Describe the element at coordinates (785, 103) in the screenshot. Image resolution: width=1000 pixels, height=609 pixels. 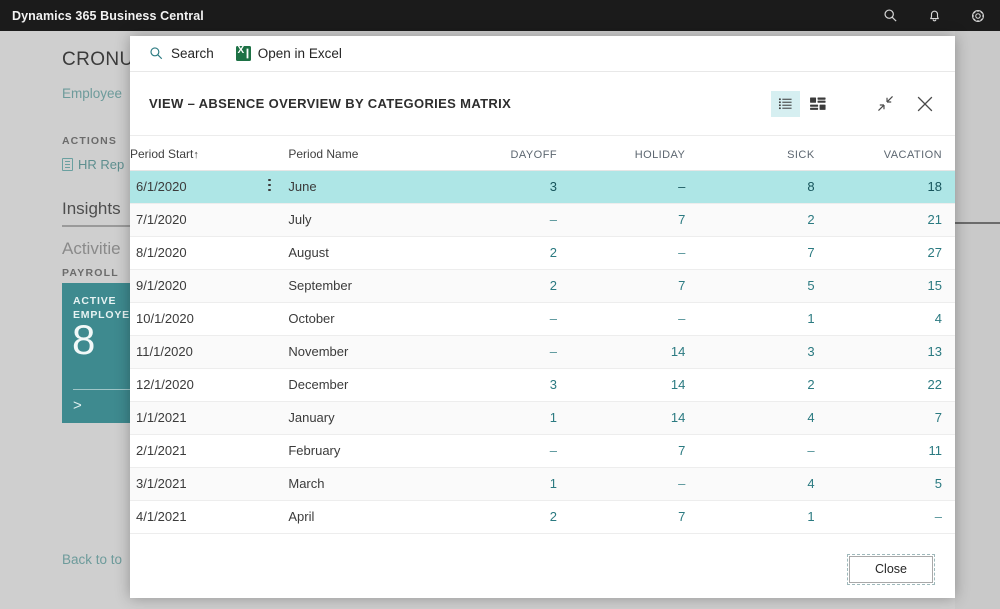
I see `list-view-icon` at that location.